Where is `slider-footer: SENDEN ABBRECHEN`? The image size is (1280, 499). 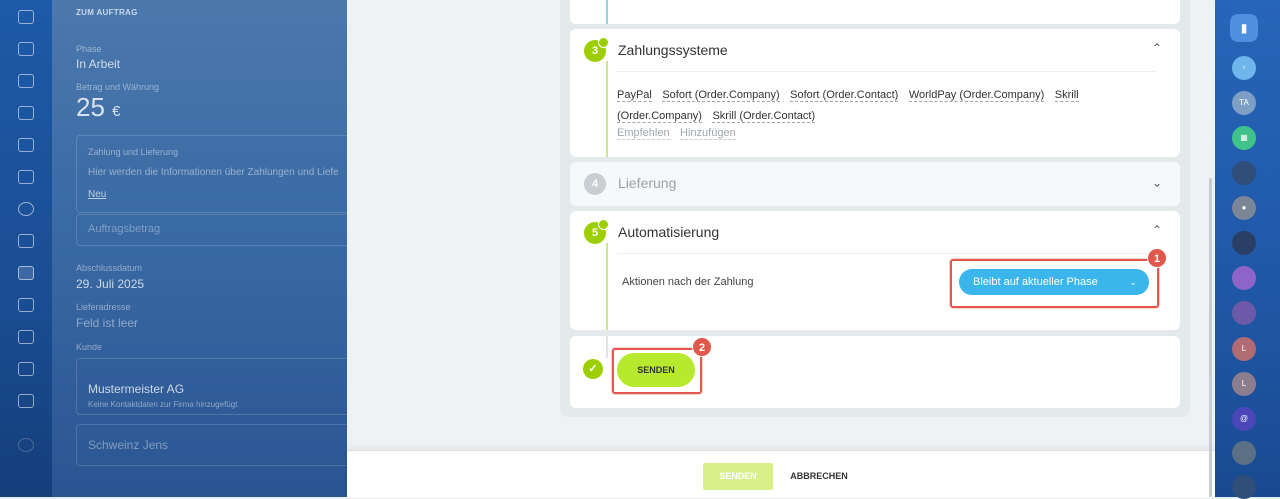 slider-footer: SENDEN ABBRECHEN is located at coordinates (781, 474).